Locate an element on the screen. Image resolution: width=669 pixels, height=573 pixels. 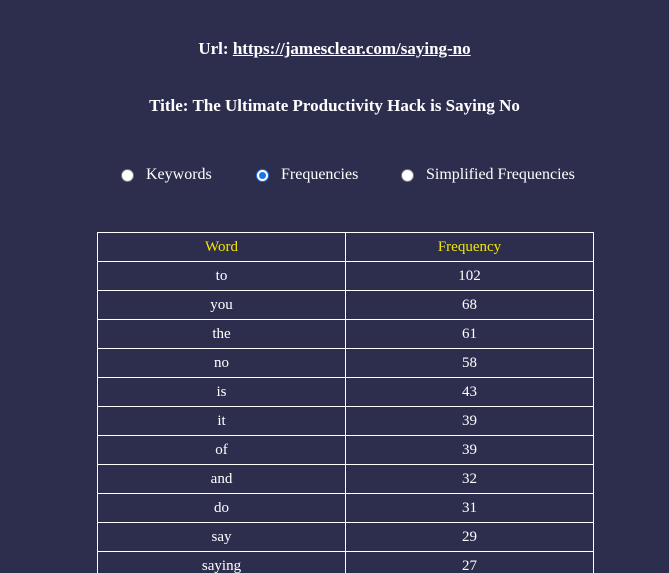
radio-frequencies: Frequencies is located at coordinates (307, 175).